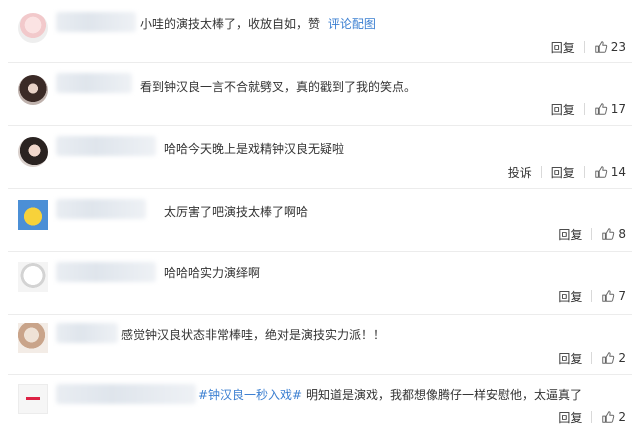 The height and width of the screenshot is (437, 640). What do you see at coordinates (618, 172) in the screenshot?
I see `like-count: 14` at bounding box center [618, 172].